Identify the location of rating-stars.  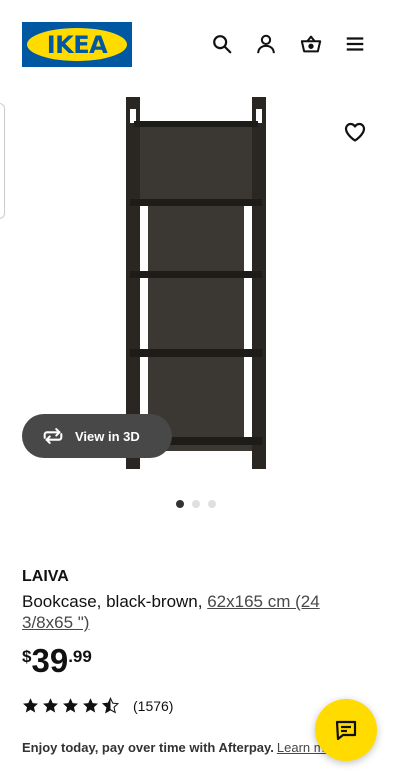
(70, 705).